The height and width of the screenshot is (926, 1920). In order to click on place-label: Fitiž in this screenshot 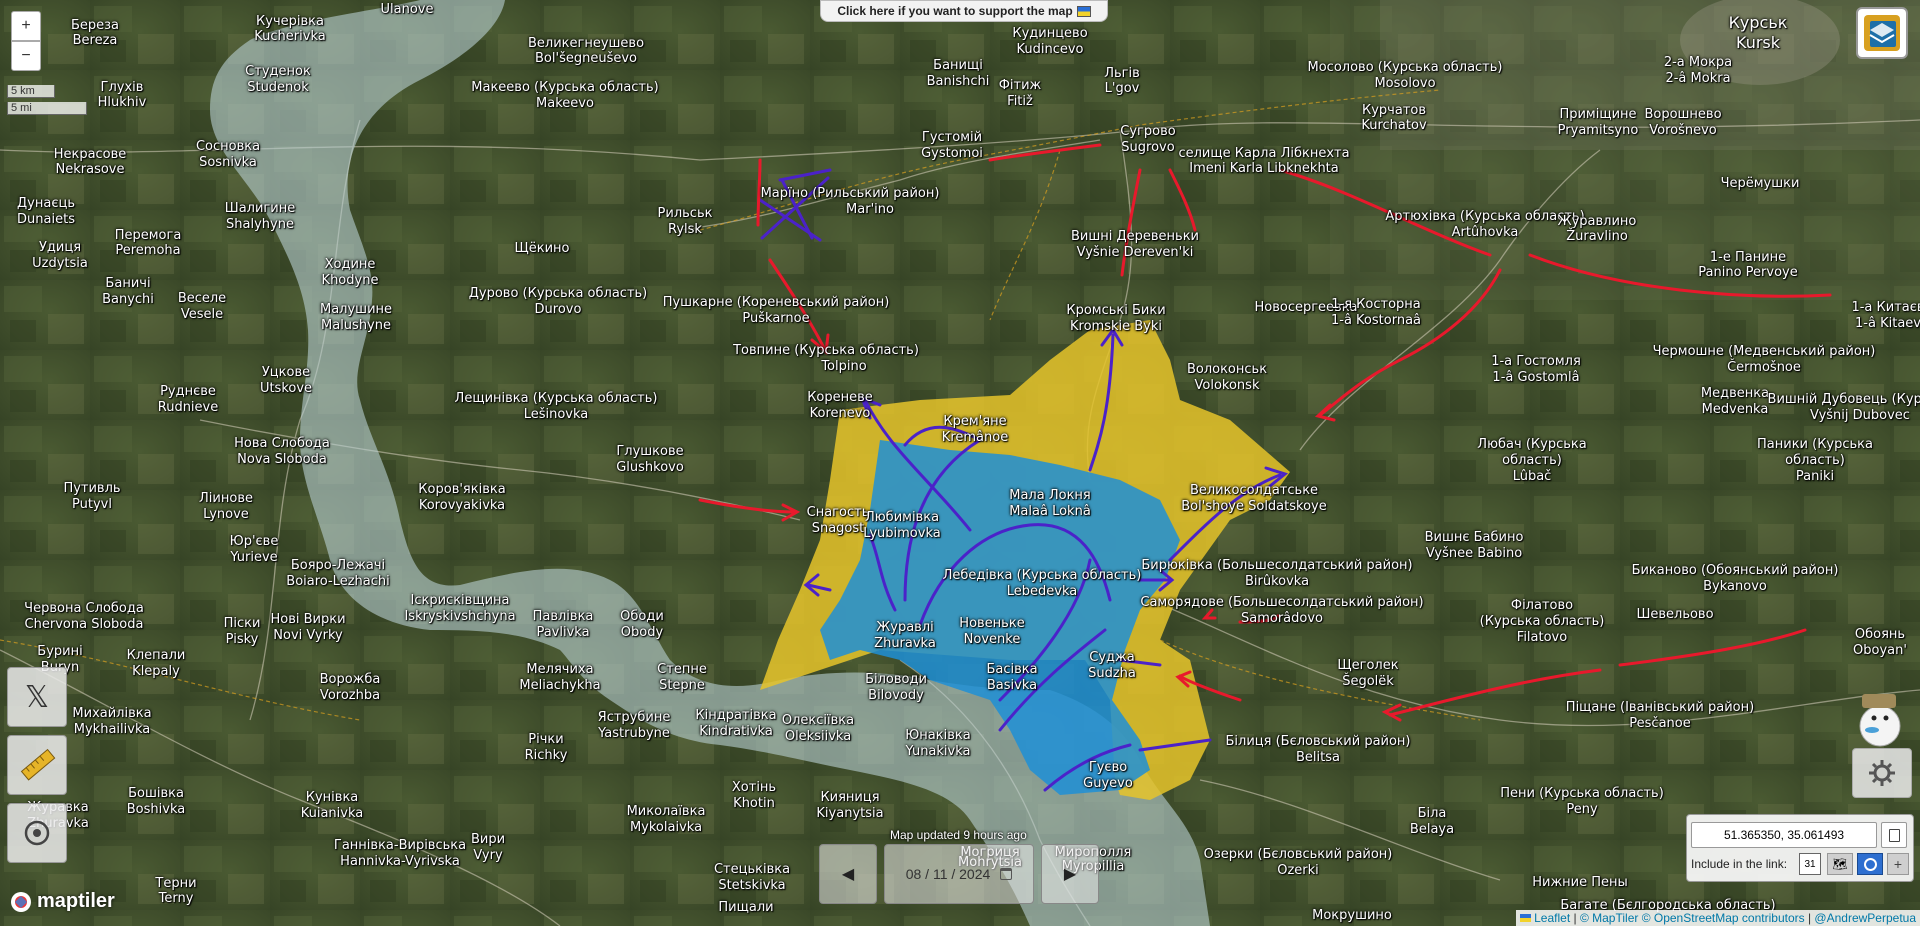, I will do `click(1020, 101)`.